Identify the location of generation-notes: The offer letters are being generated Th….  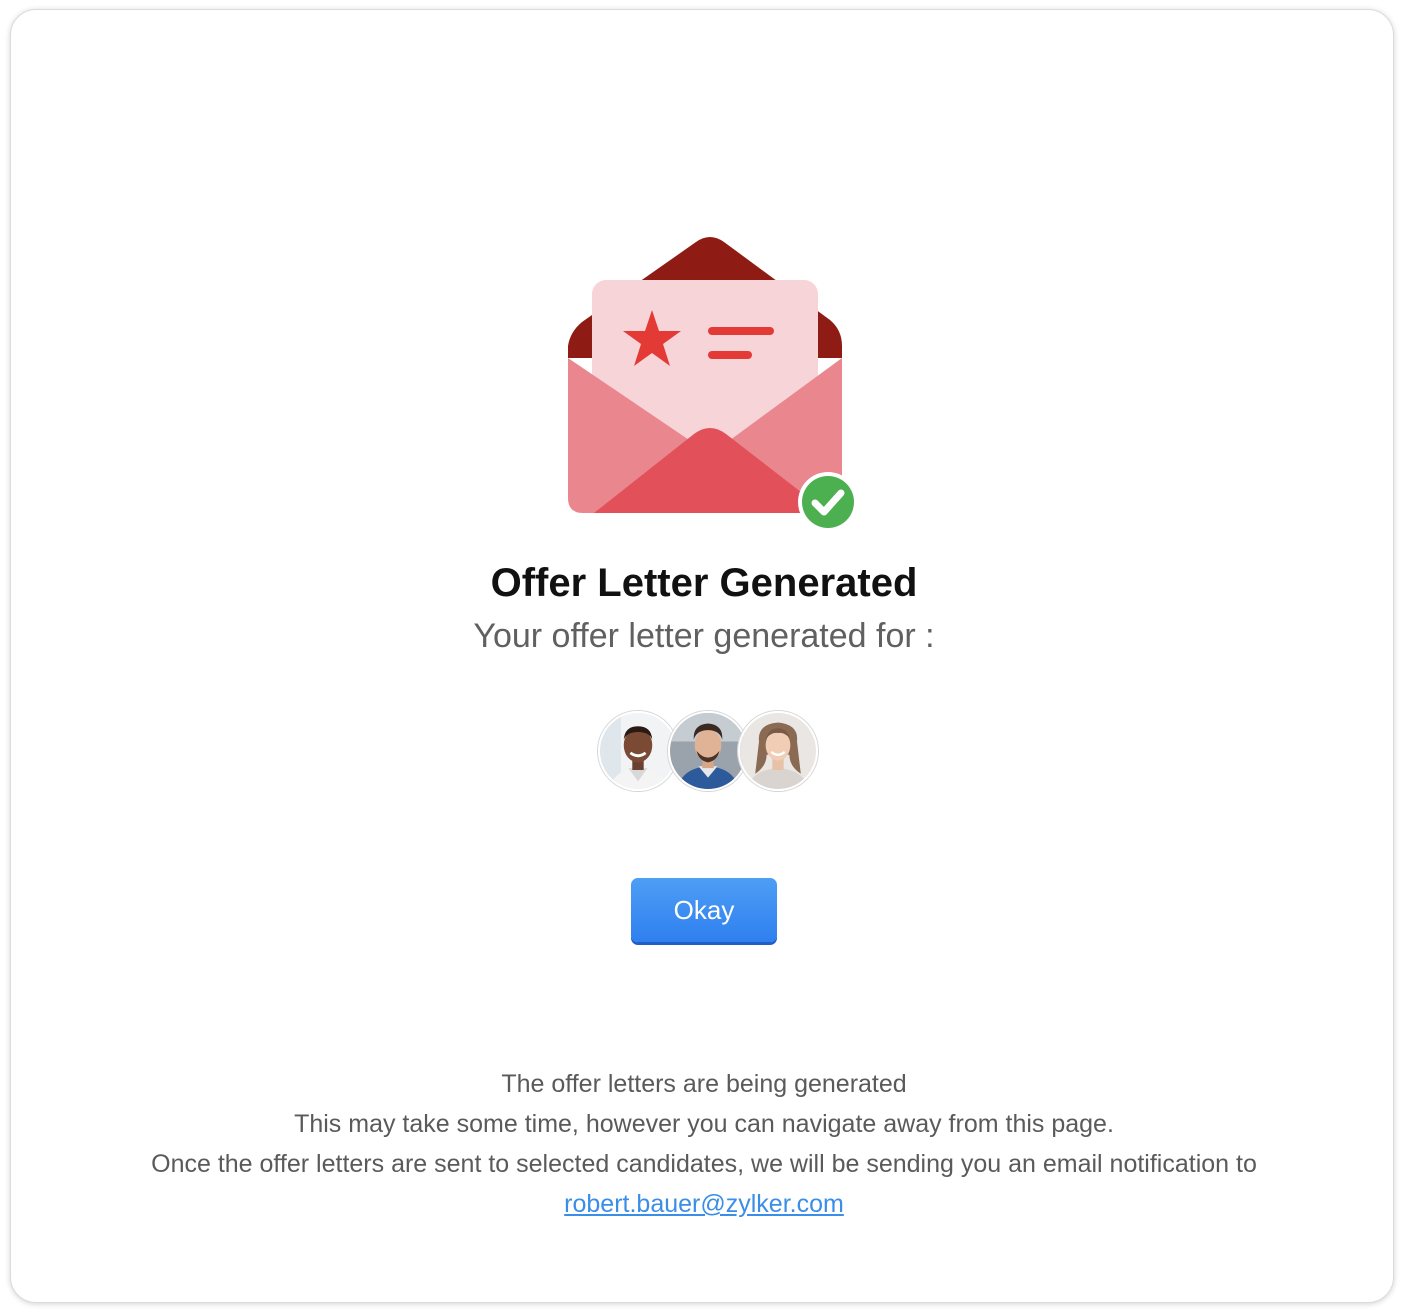
(704, 1144).